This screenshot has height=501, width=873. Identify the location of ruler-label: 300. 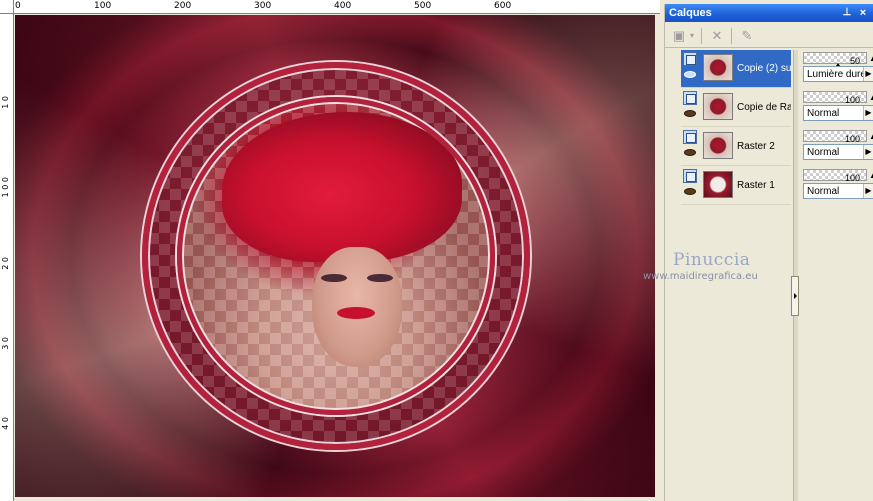
(263, 6).